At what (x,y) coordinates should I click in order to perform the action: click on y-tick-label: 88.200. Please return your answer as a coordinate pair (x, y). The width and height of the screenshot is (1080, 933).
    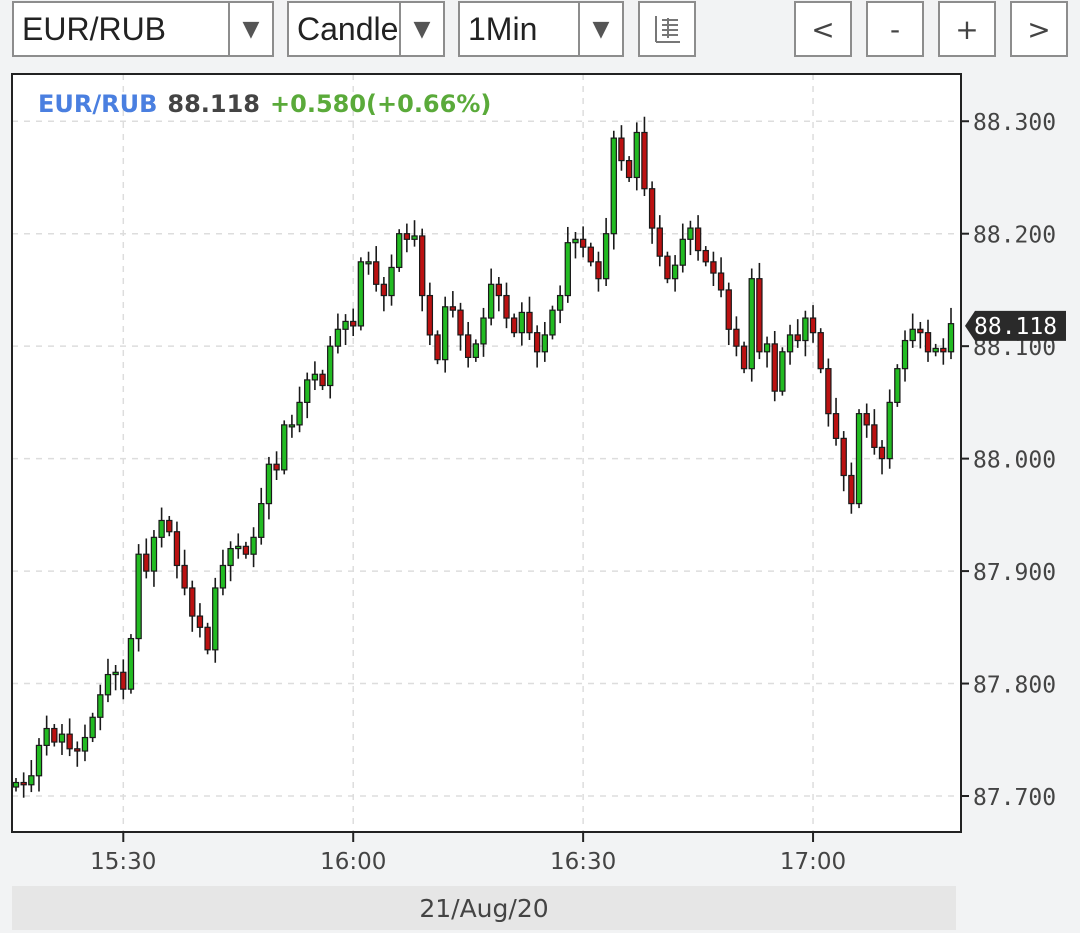
    Looking at the image, I should click on (1014, 236).